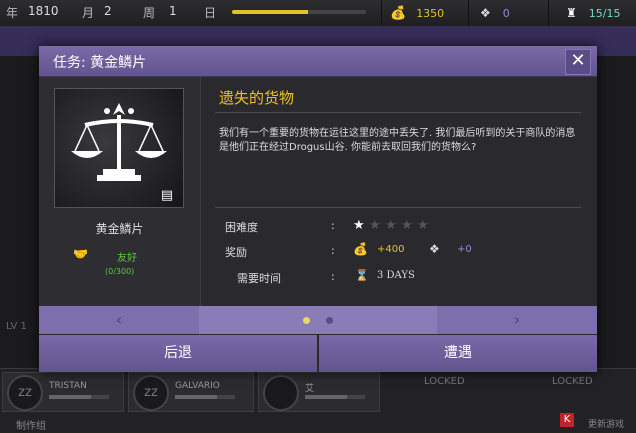 The image size is (636, 433). I want to click on unit-slot: 艾, so click(319, 392).